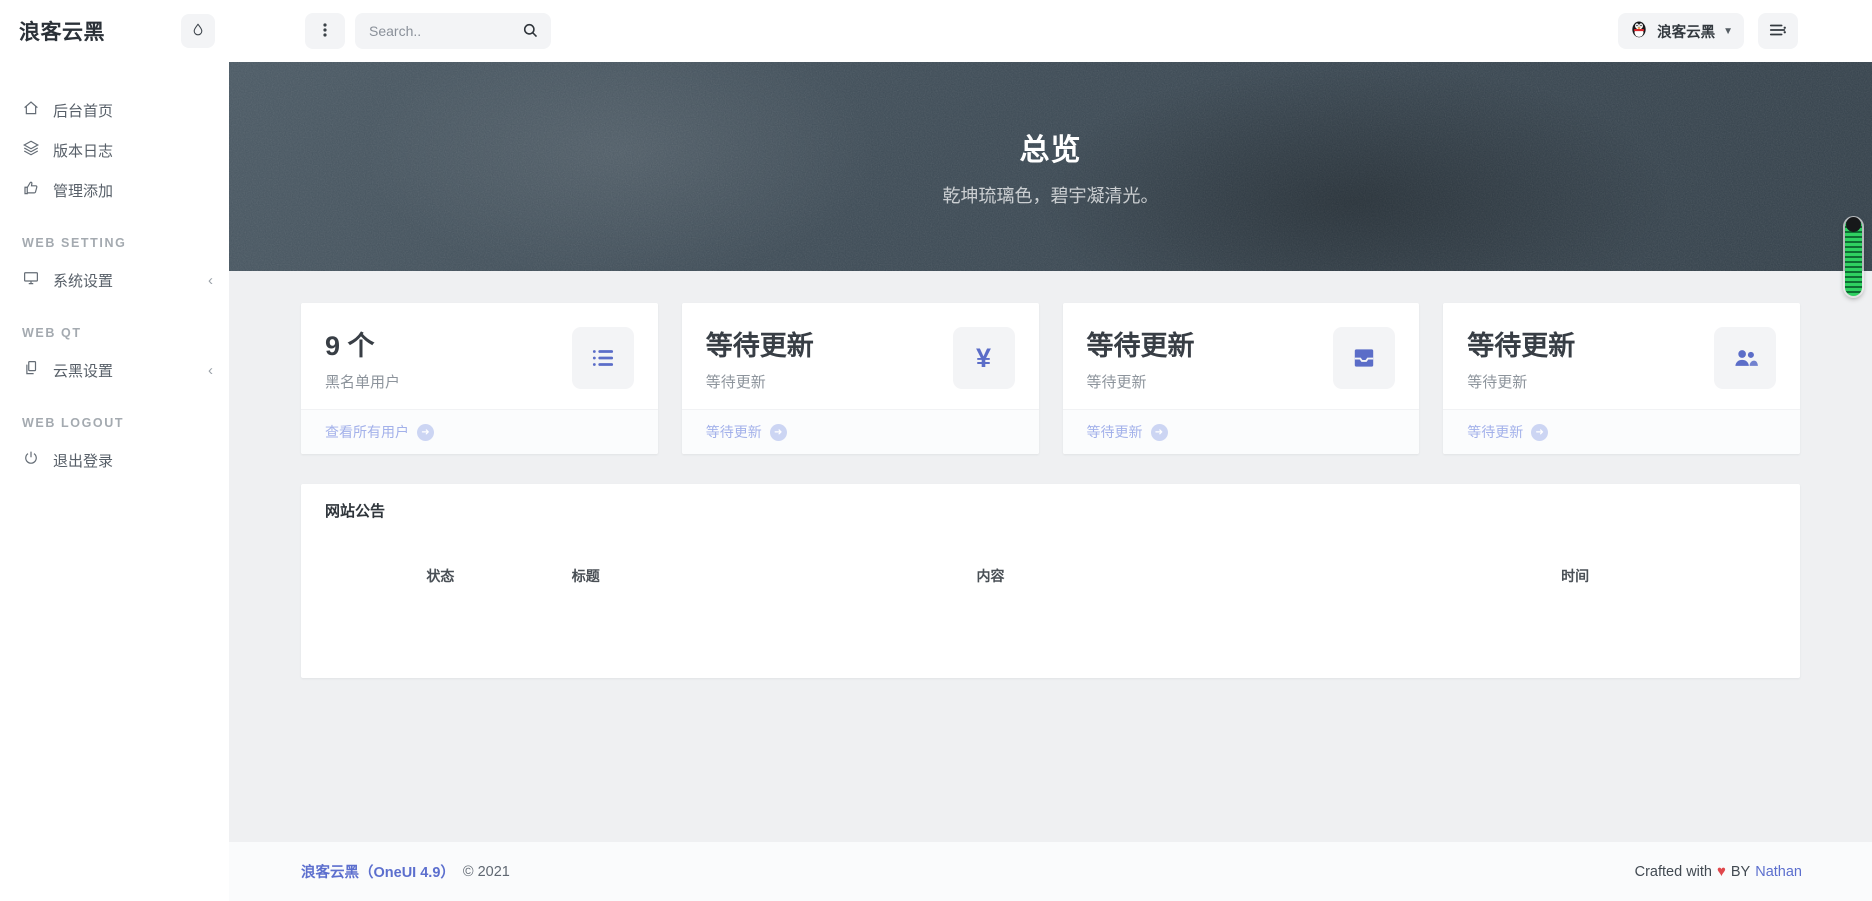 Image resolution: width=1872 pixels, height=901 pixels. What do you see at coordinates (860, 356) in the screenshot?
I see `stat-card-body: 等待更新 等待更新 ¥` at bounding box center [860, 356].